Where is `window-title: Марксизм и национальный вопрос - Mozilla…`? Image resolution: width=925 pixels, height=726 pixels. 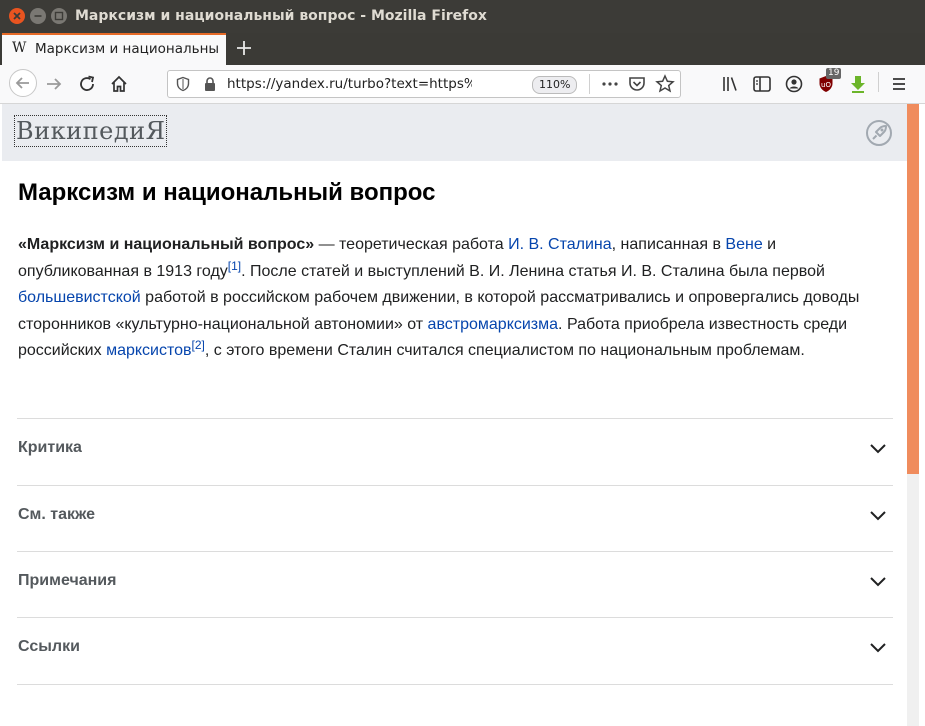 window-title: Марксизм и национальный вопрос - Mozilla… is located at coordinates (281, 16).